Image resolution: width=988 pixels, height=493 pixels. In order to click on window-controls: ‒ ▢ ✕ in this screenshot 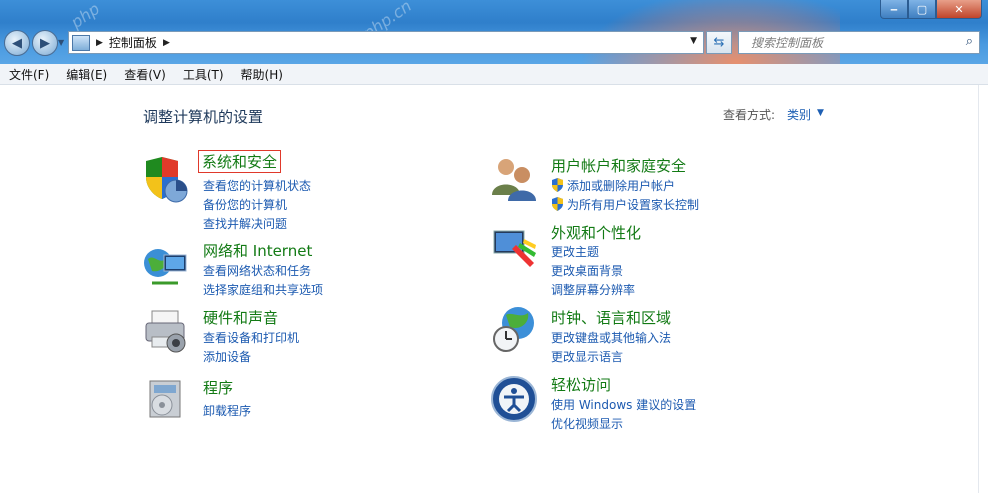, I will do `click(931, 9)`.